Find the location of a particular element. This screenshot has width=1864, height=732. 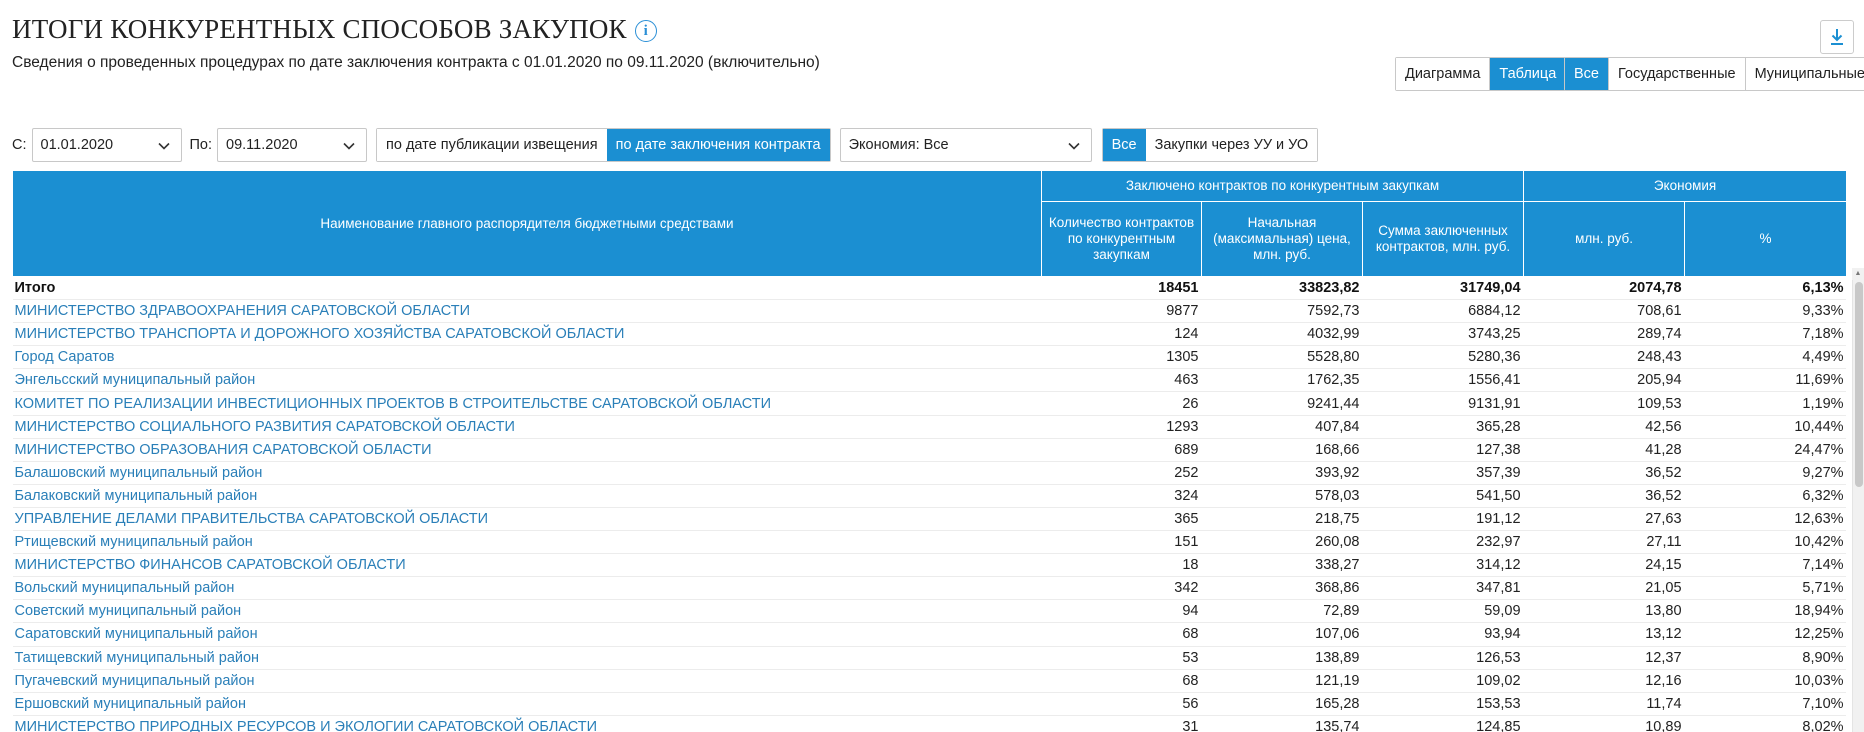

row-count: 365 is located at coordinates (1121, 519).